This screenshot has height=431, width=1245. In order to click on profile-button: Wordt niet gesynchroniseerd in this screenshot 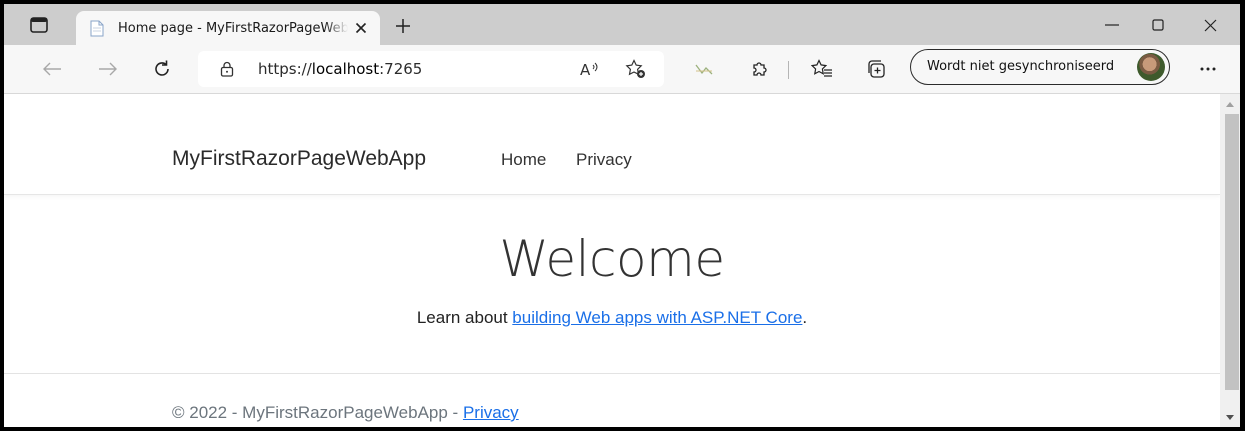, I will do `click(1040, 67)`.